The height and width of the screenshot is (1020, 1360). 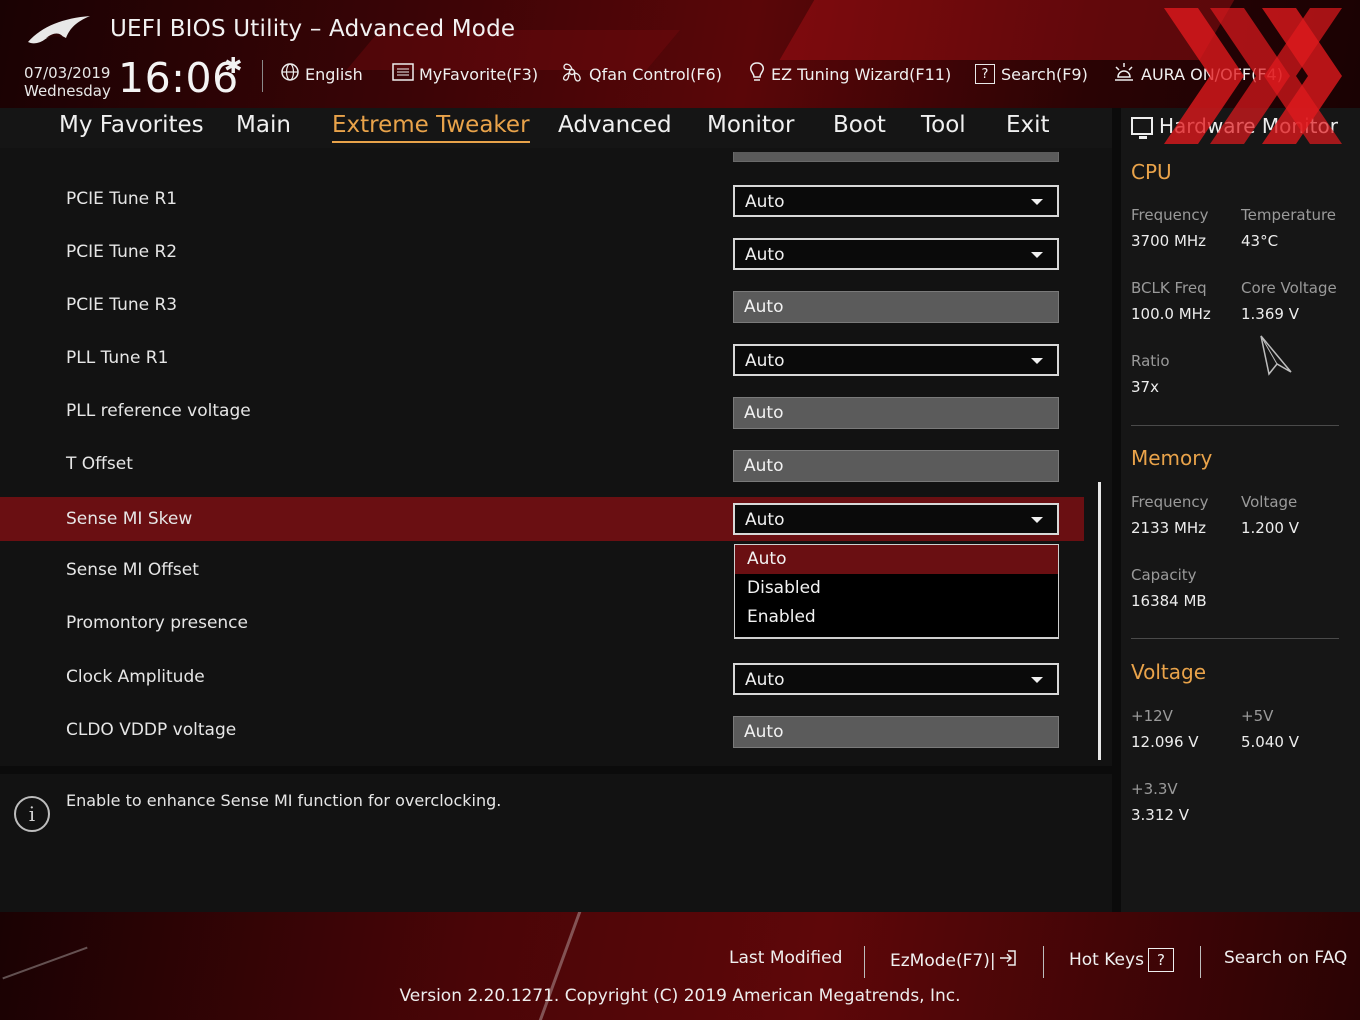 I want to click on header-divider, so click(x=262, y=76).